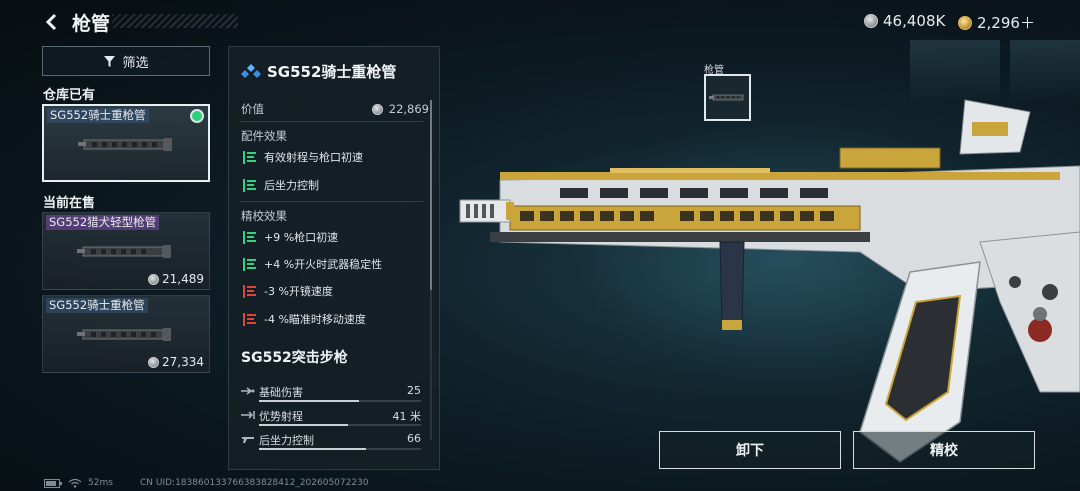 The width and height of the screenshot is (1080, 491). What do you see at coordinates (313, 157) in the screenshot?
I see `effect-text: 有效射程与枪口初速` at bounding box center [313, 157].